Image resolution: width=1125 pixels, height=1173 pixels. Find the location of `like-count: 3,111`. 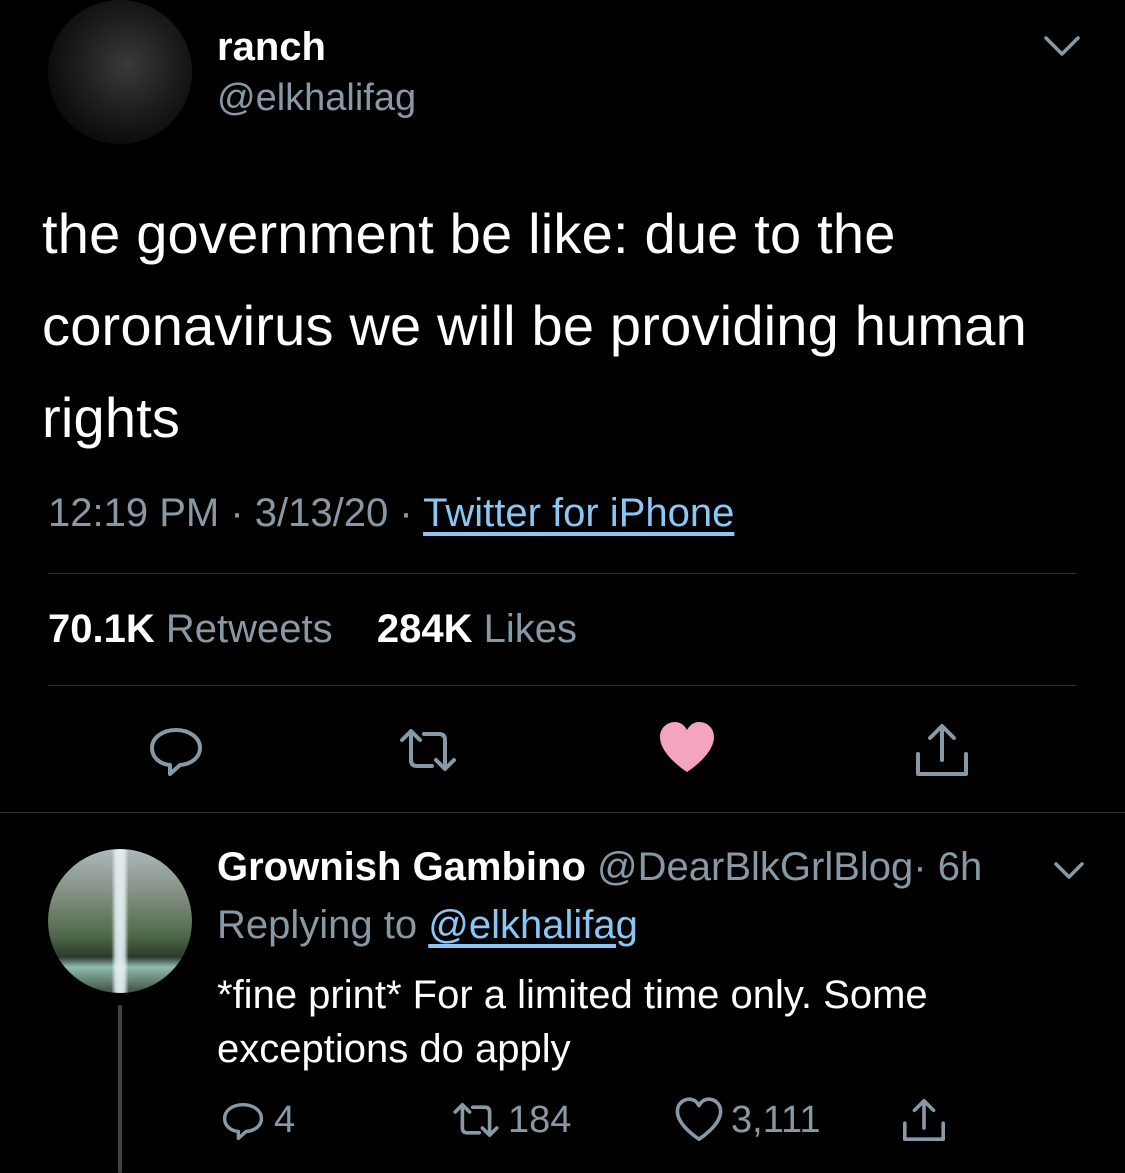

like-count: 3,111 is located at coordinates (776, 1119).